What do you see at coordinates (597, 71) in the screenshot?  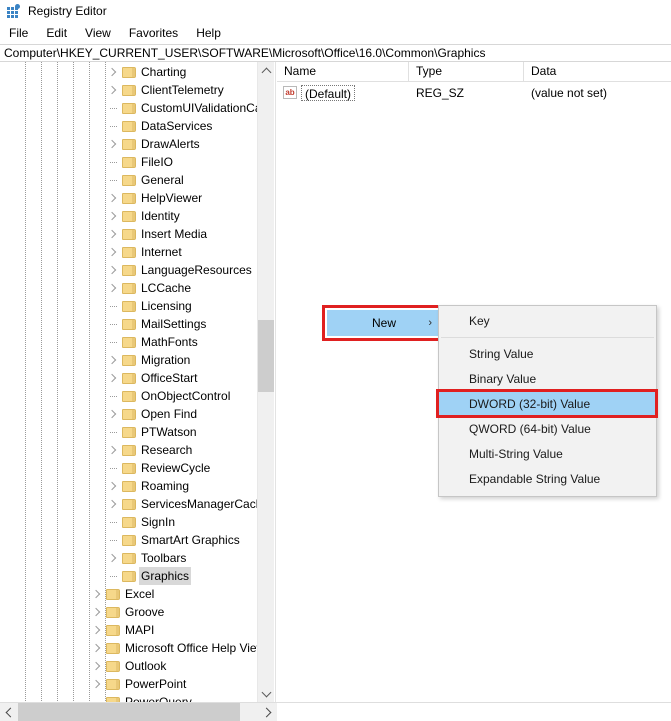 I see `column-header-data: Data` at bounding box center [597, 71].